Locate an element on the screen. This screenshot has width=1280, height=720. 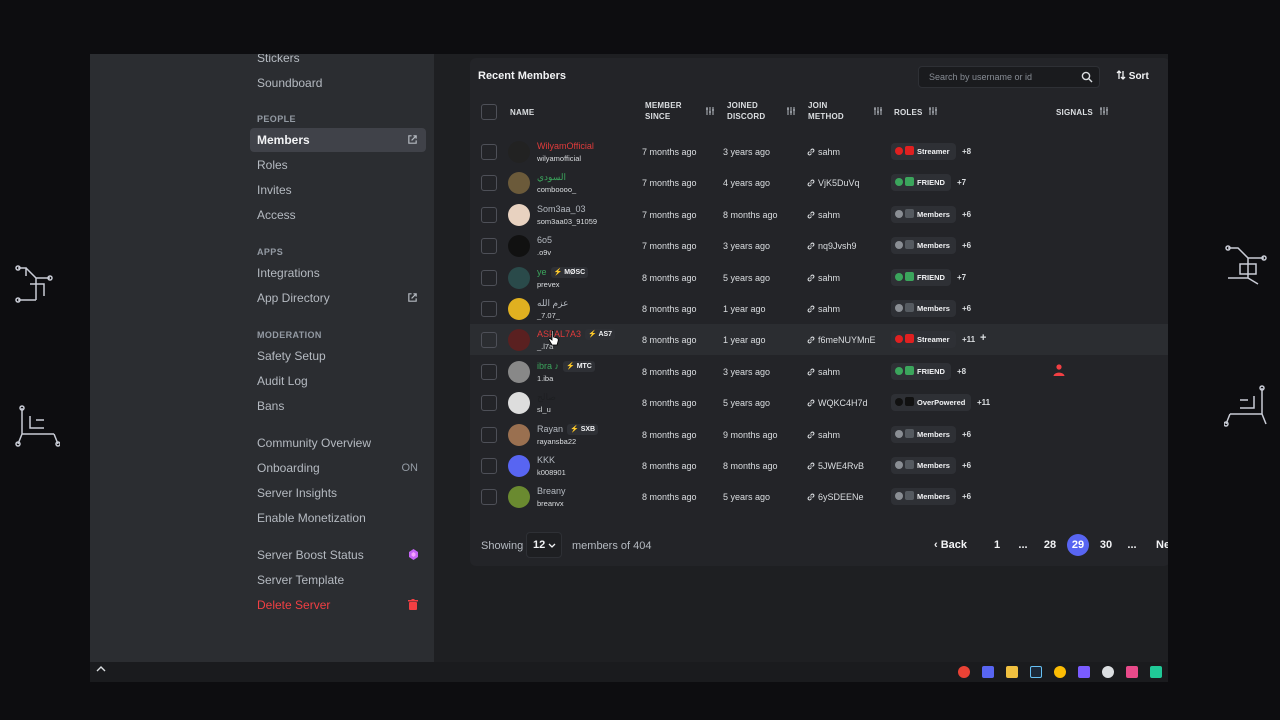
sidebar-item-audit-log: Audit Log is located at coordinates (338, 381).